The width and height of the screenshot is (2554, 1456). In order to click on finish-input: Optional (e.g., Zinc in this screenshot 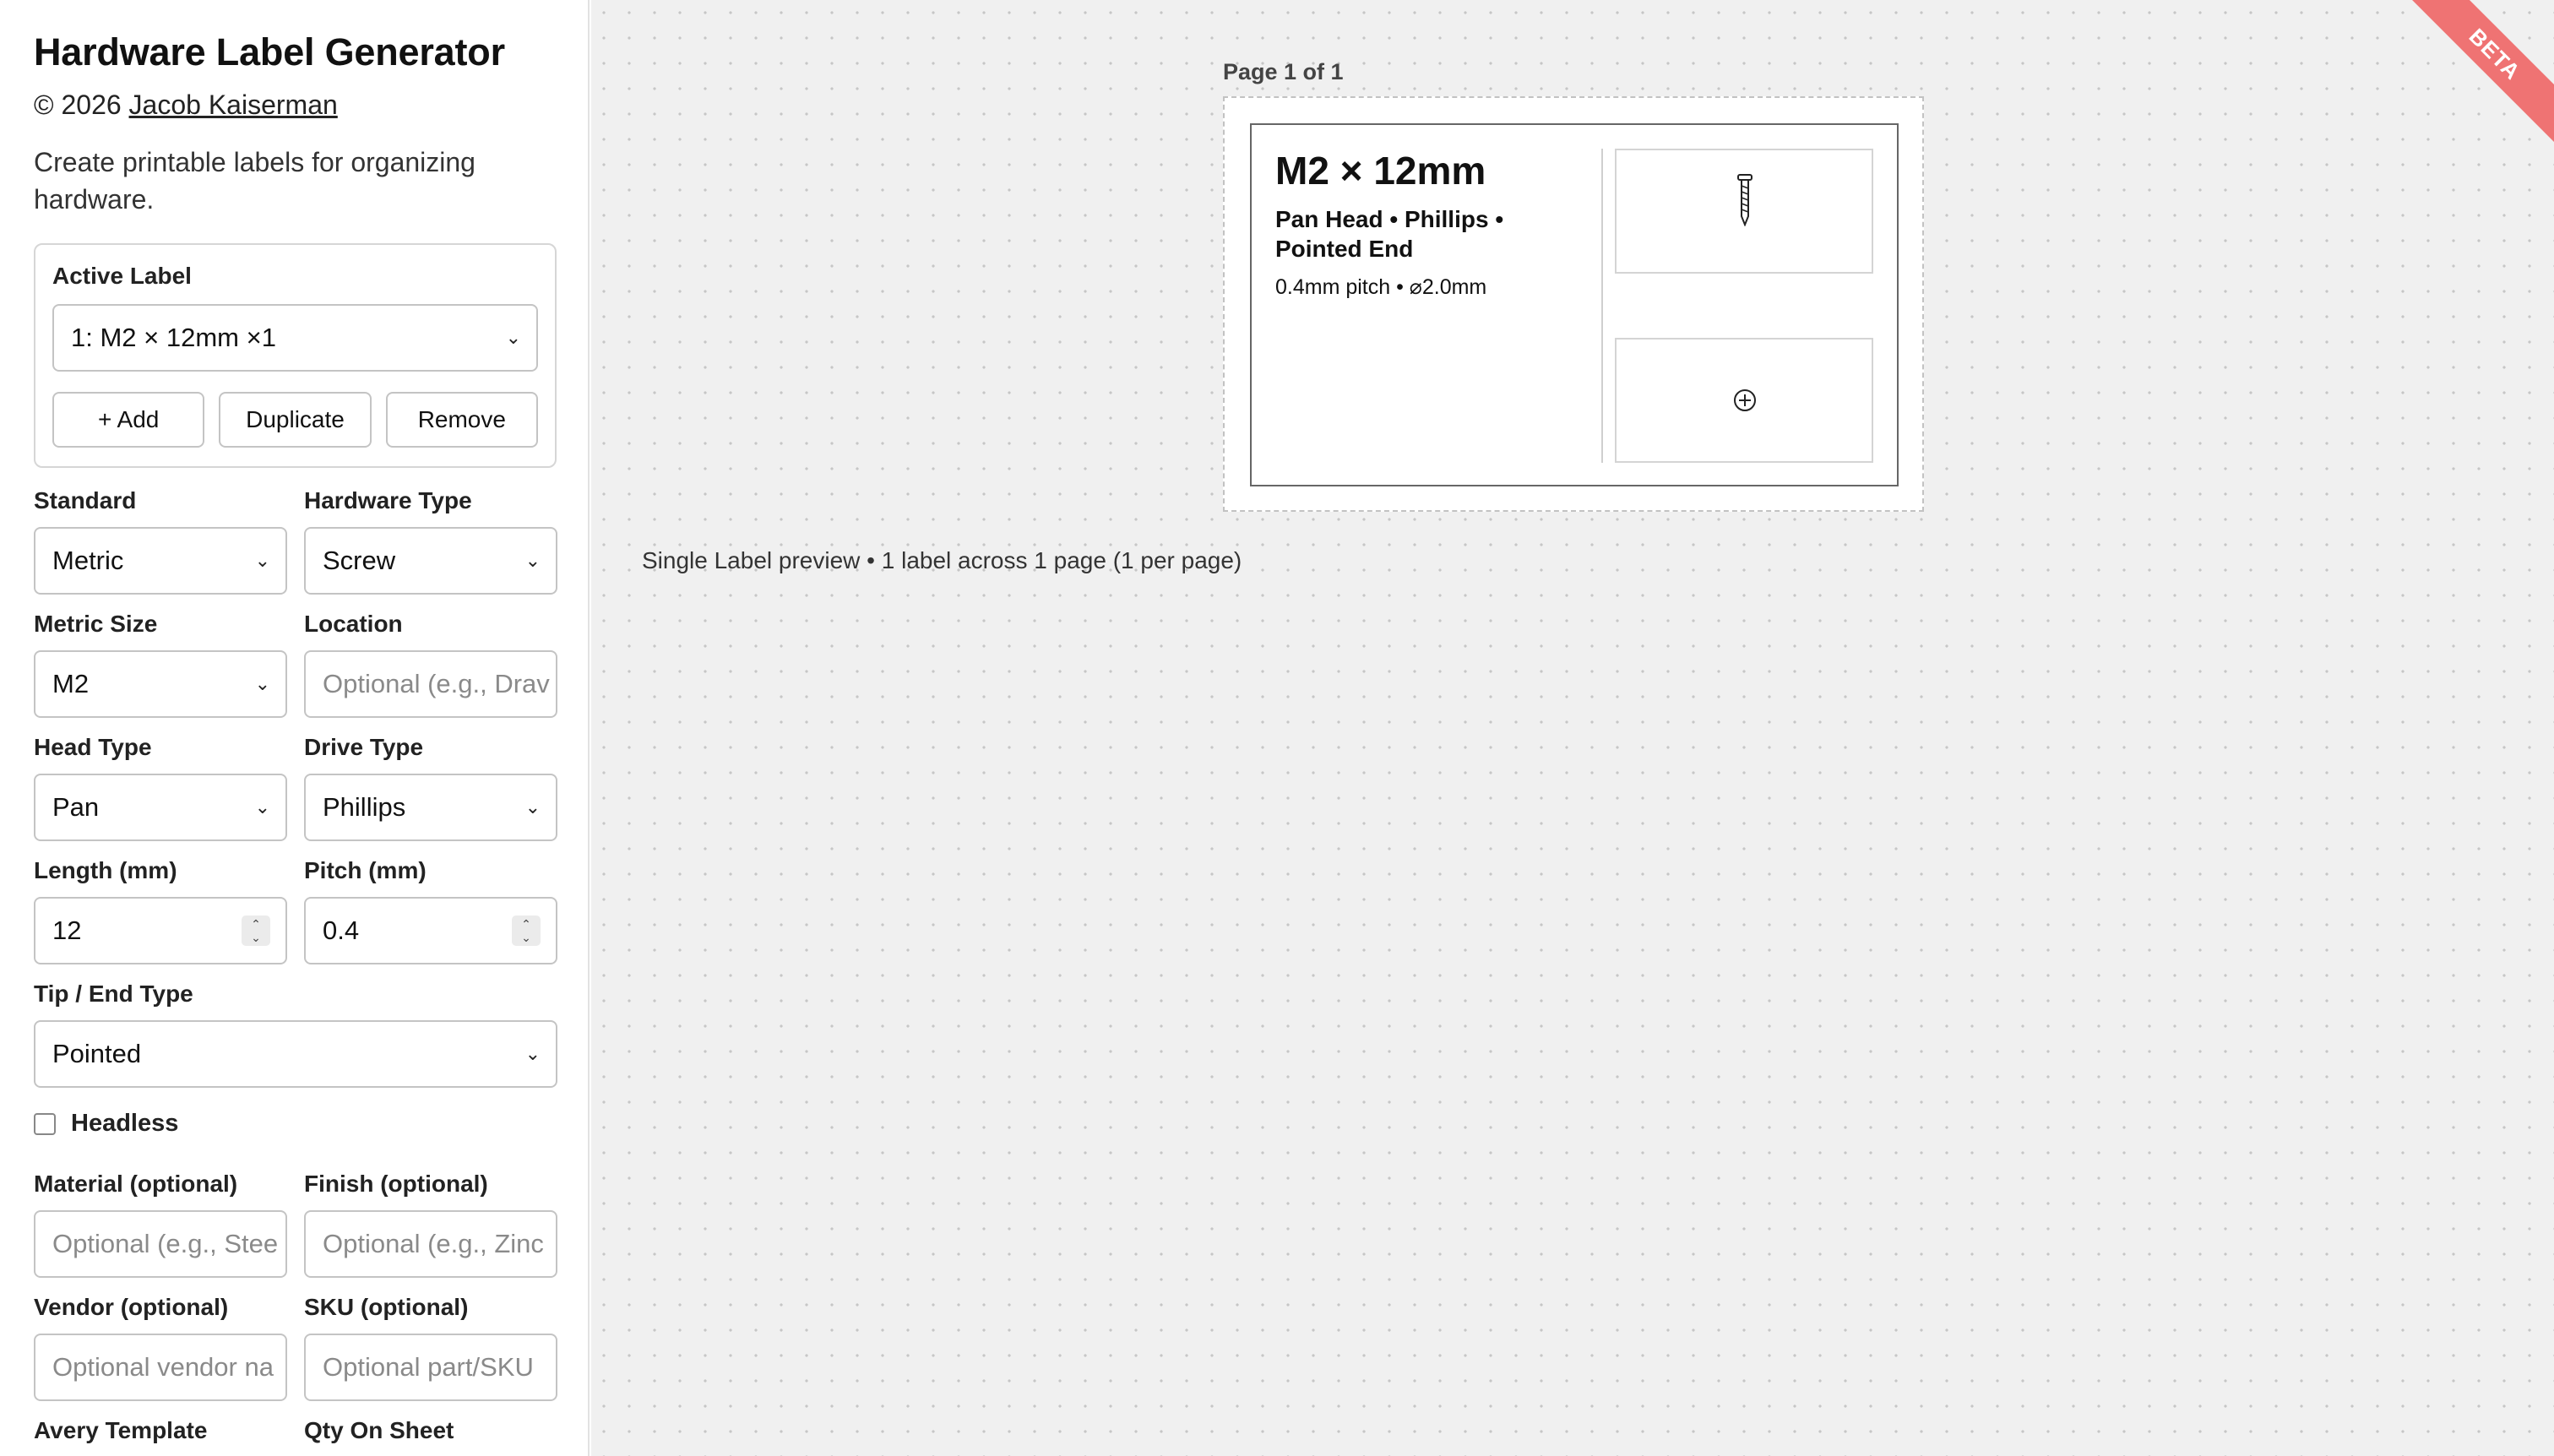, I will do `click(430, 1244)`.